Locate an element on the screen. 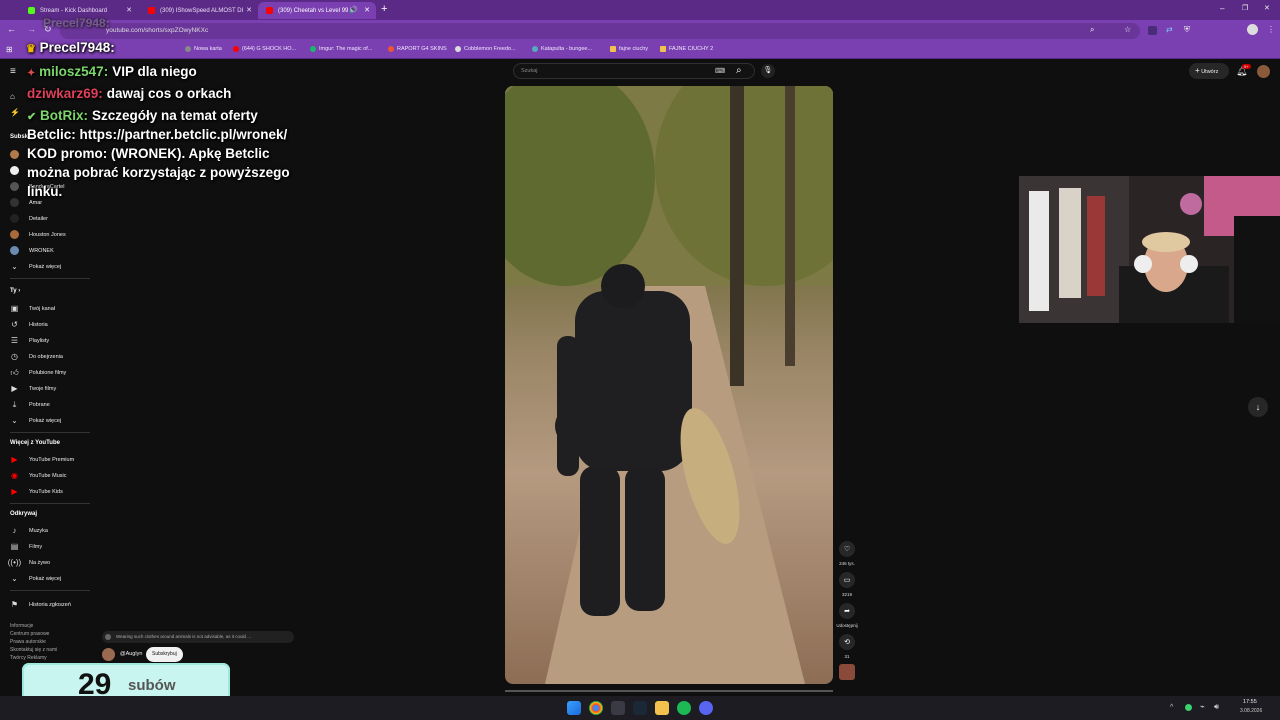 The width and height of the screenshot is (1280, 720). bookmark-item: FAJNE CIUCHY 2 is located at coordinates (686, 49).